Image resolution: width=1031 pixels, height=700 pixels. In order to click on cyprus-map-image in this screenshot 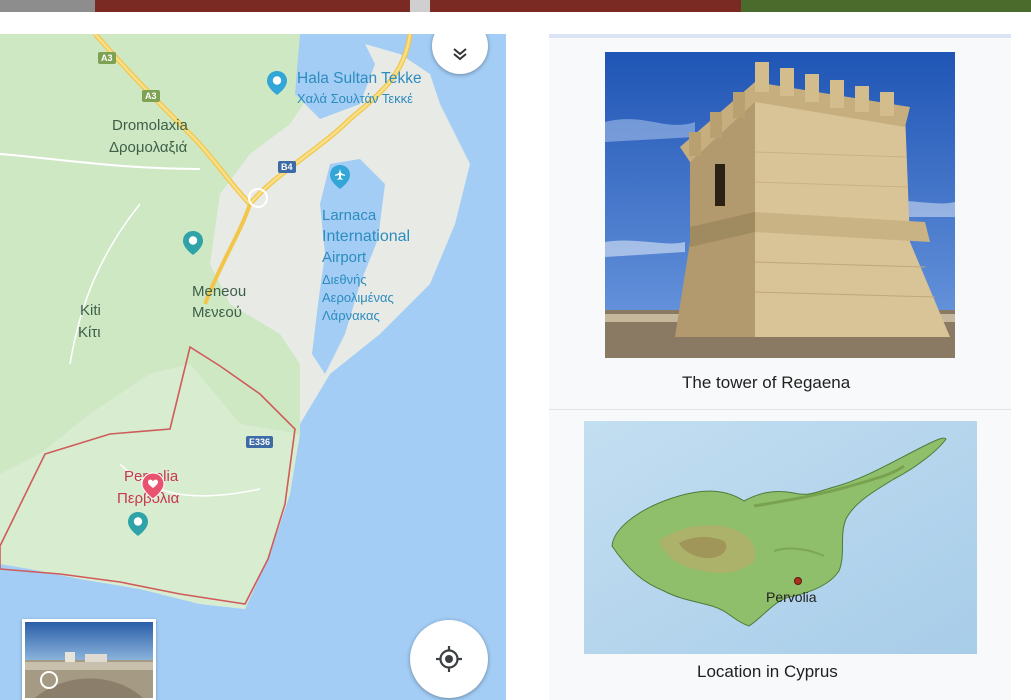, I will do `click(780, 537)`.